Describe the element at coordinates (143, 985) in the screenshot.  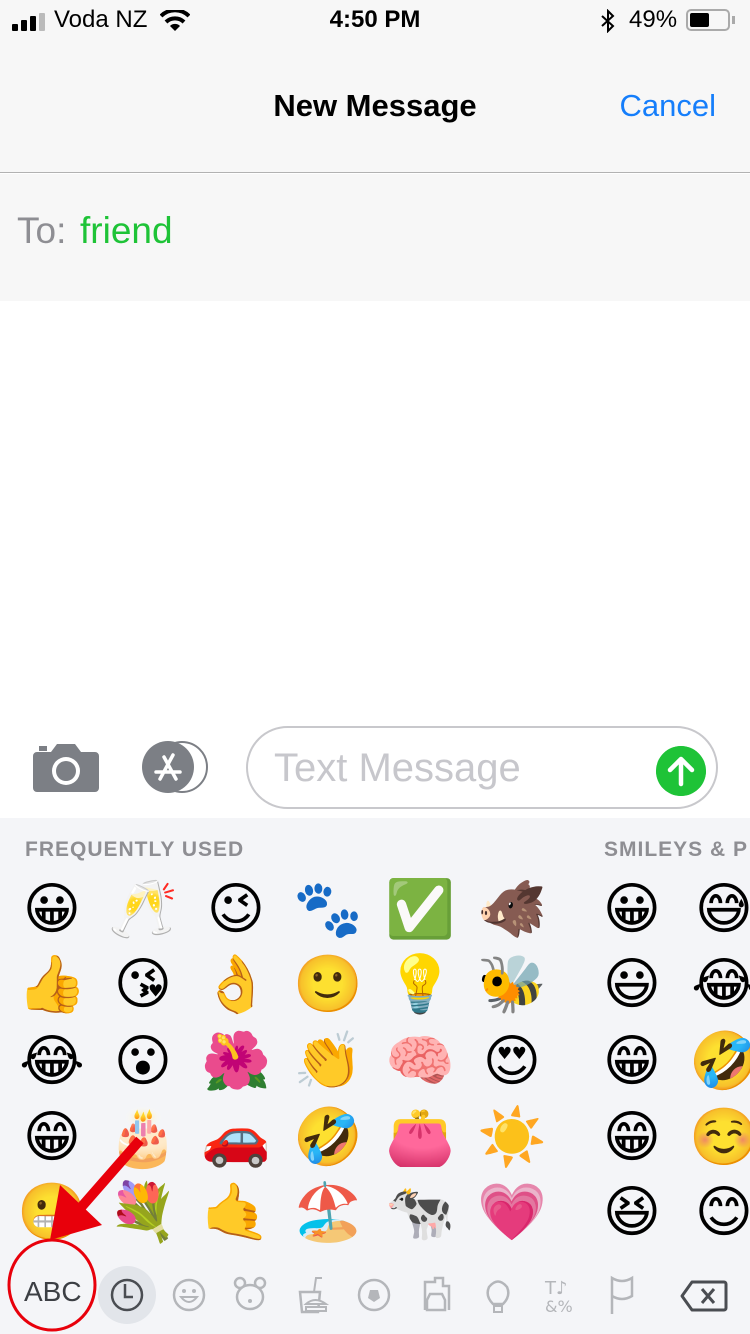
I see `emoji-key: 😘` at that location.